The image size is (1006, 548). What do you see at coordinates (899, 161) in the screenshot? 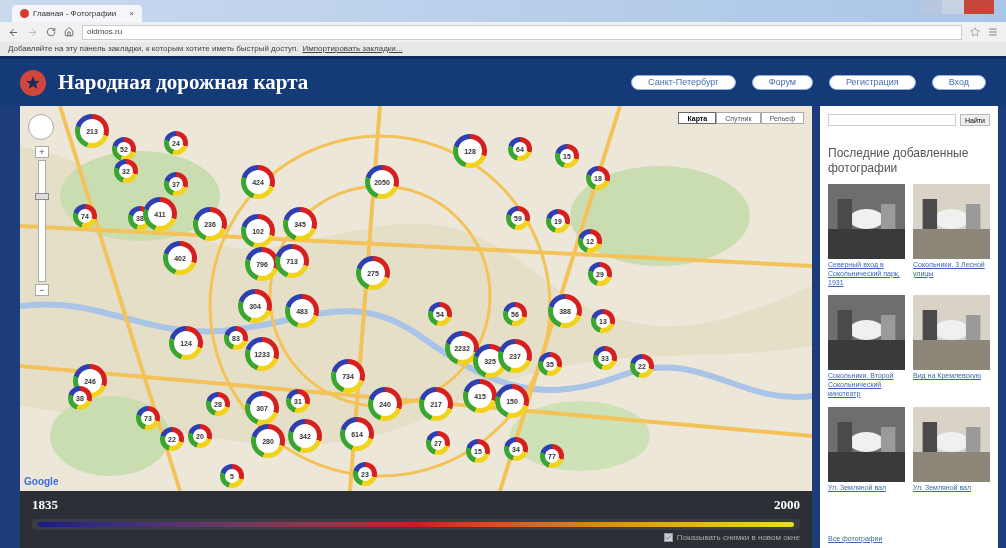
I see `sidebar-heading: Последние добавленные фотографии` at bounding box center [899, 161].